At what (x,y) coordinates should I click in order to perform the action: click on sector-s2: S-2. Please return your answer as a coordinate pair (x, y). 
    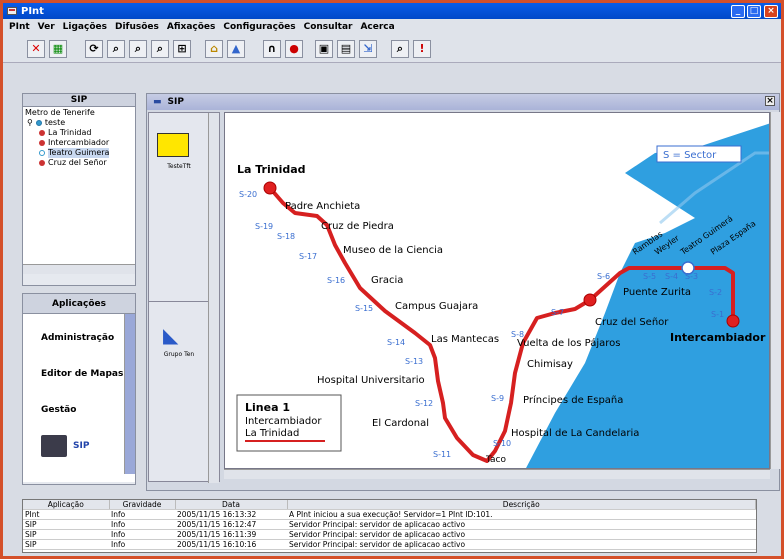
    Looking at the image, I should click on (715, 292).